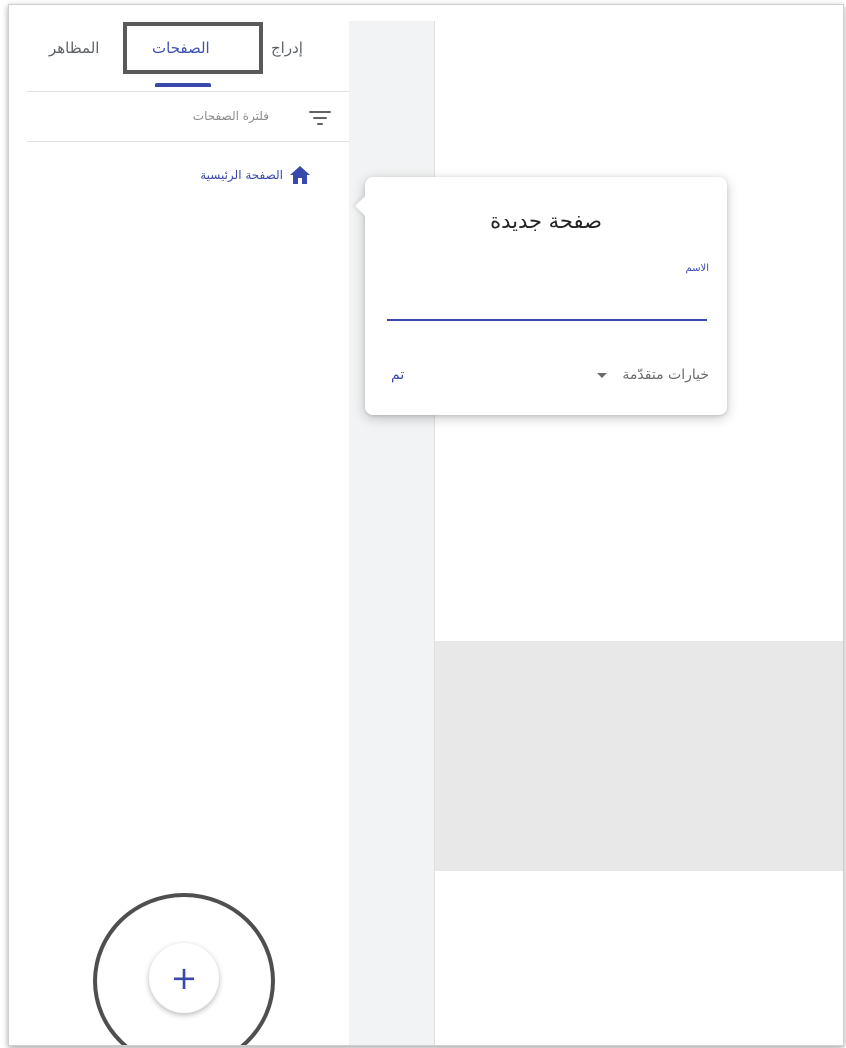  Describe the element at coordinates (397, 375) in the screenshot. I see `done-button: تم` at that location.